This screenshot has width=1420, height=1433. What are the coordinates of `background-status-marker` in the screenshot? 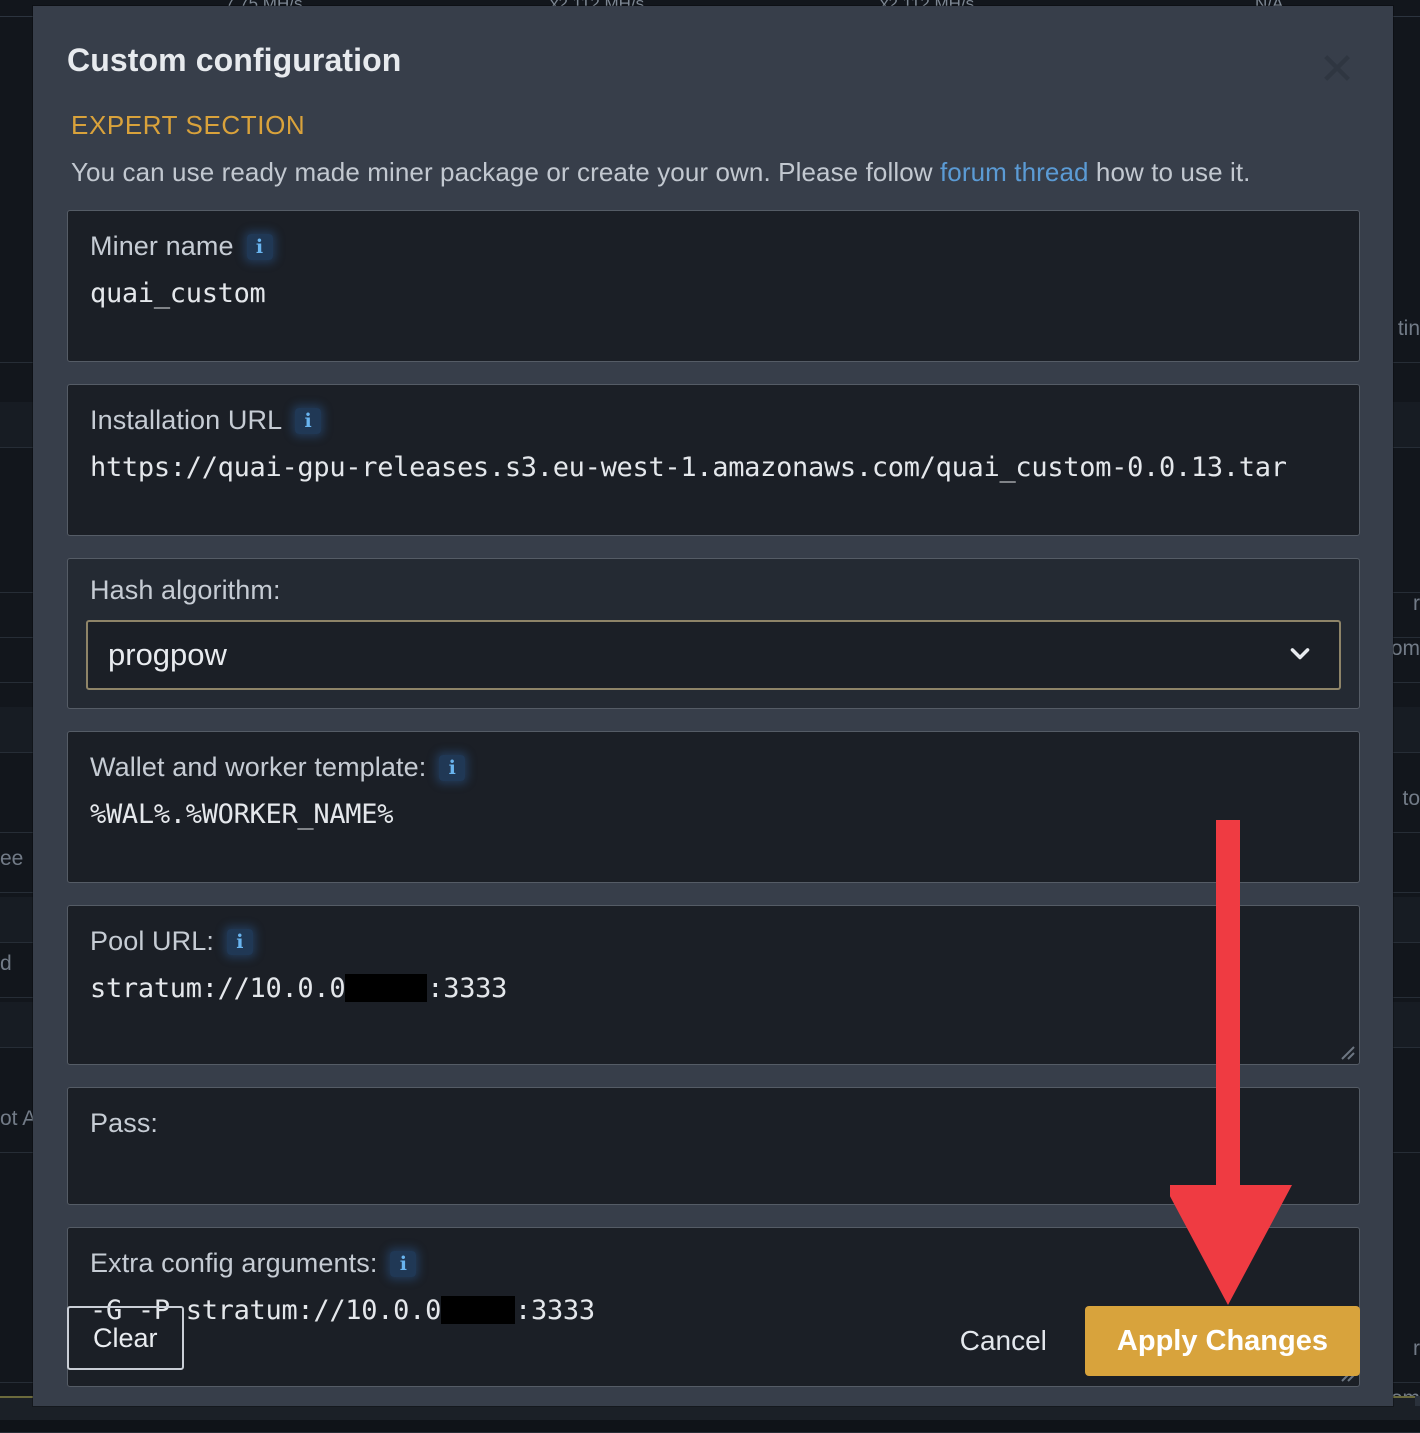 It's located at (1417, 1401).